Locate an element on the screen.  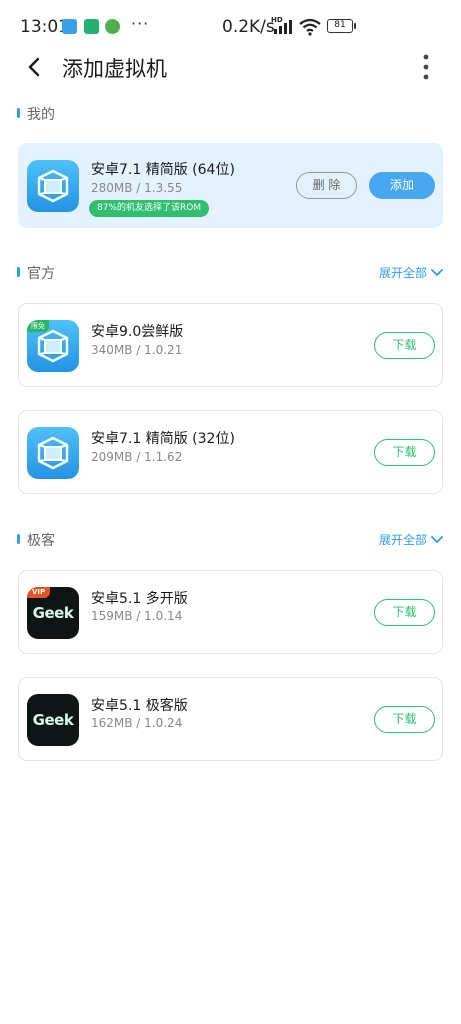
vm-cube-icon: 限免 is located at coordinates (53, 346).